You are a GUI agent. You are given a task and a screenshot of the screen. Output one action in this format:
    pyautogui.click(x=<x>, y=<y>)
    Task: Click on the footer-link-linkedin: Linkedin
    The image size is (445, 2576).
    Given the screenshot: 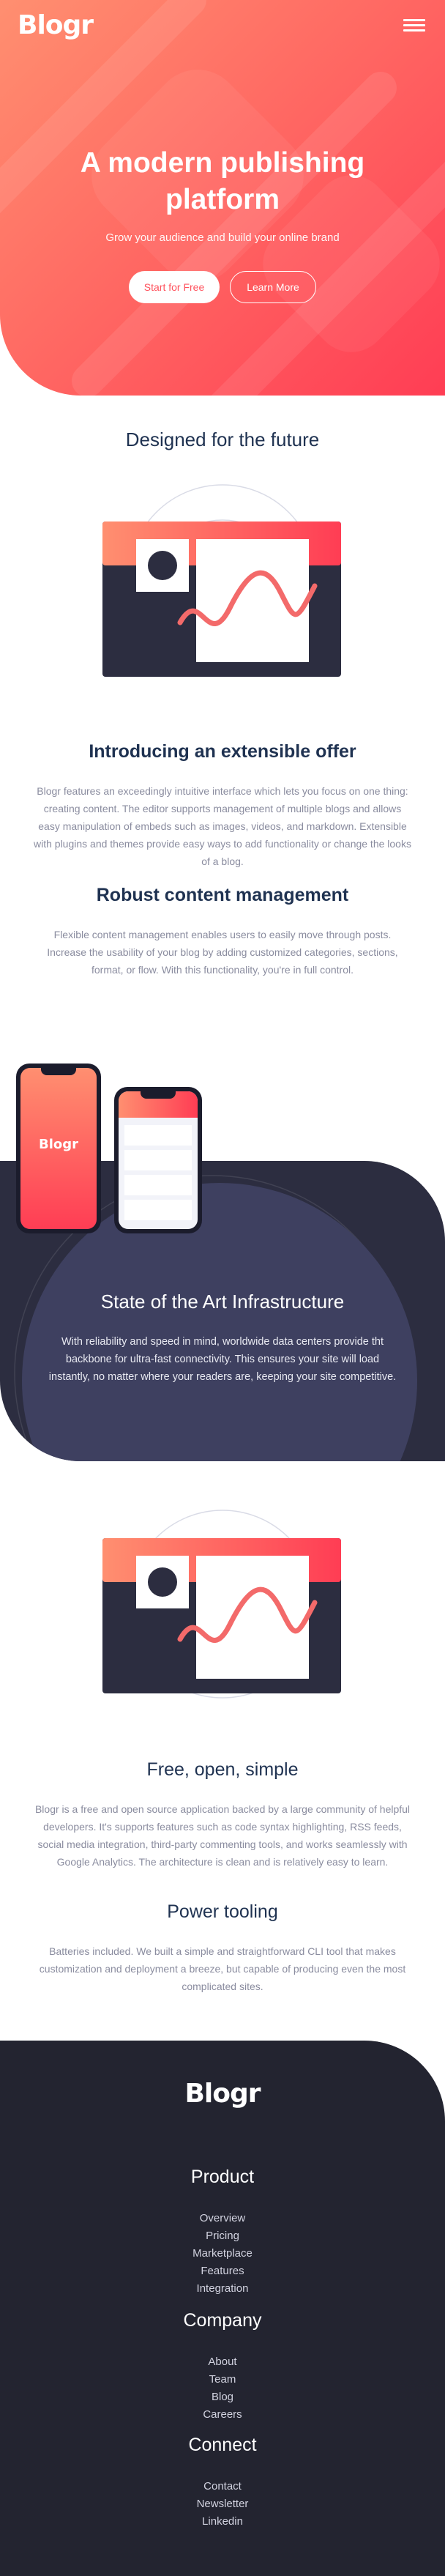 What is the action you would take?
    pyautogui.click(x=222, y=2521)
    